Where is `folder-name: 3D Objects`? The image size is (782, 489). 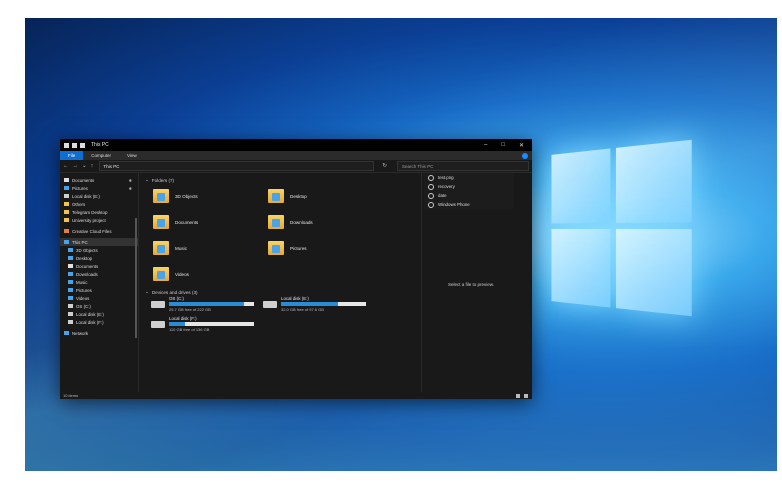 folder-name: 3D Objects is located at coordinates (186, 196).